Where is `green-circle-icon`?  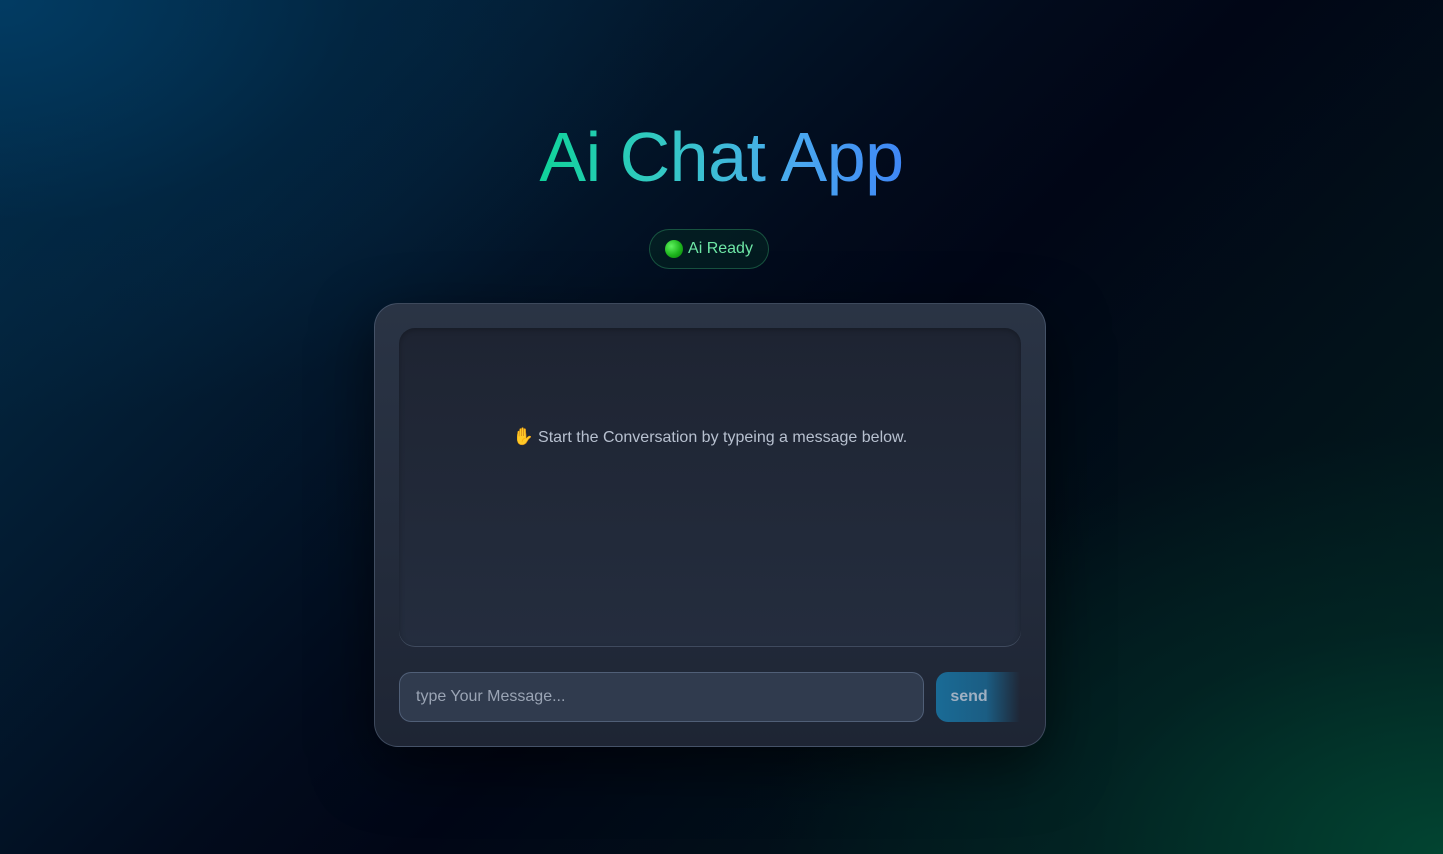
green-circle-icon is located at coordinates (674, 249).